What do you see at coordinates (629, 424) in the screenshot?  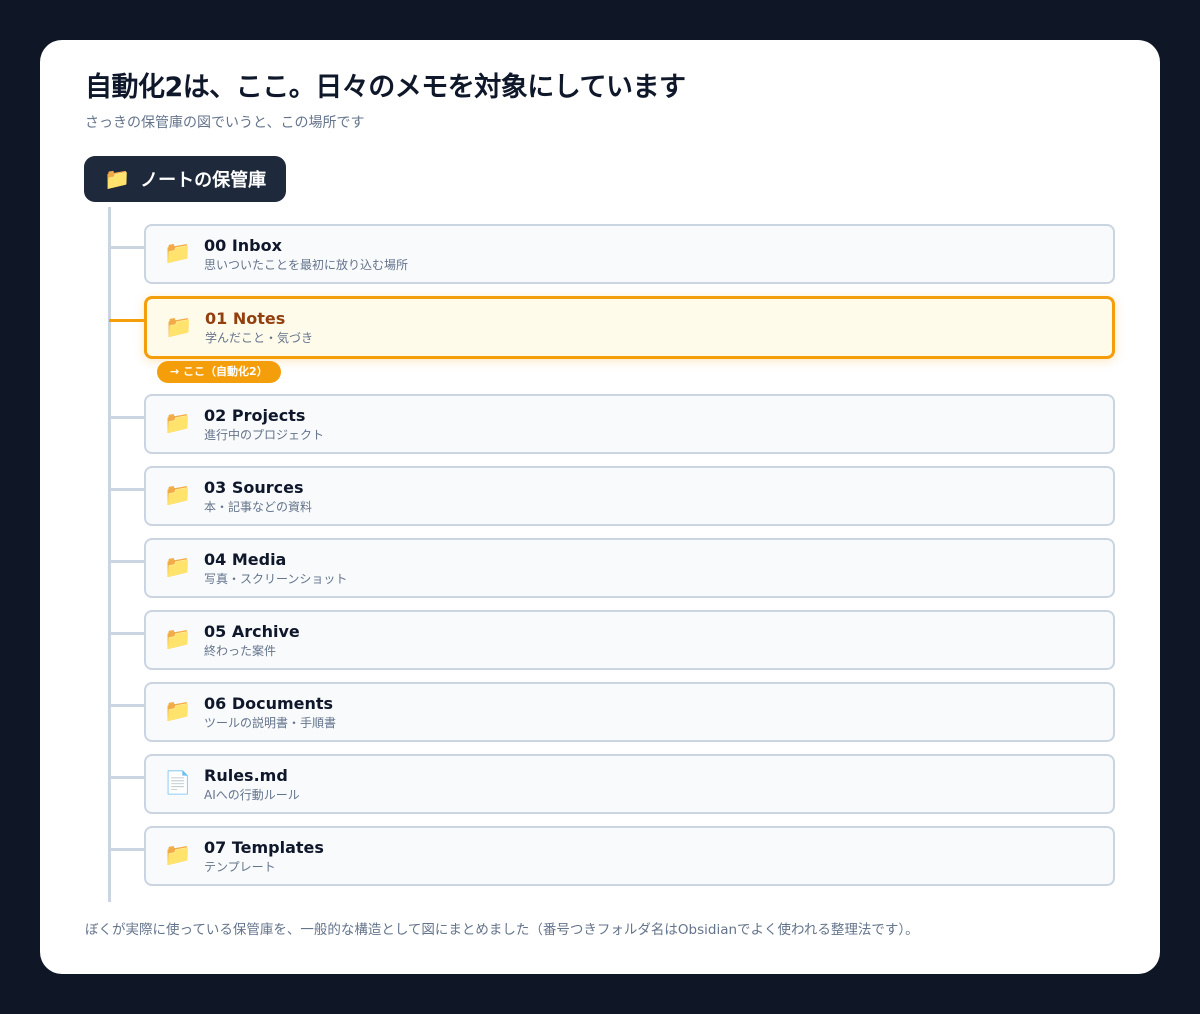 I see `folder-item-projects: 📁 02 Projects 進行中のプロジェクト` at bounding box center [629, 424].